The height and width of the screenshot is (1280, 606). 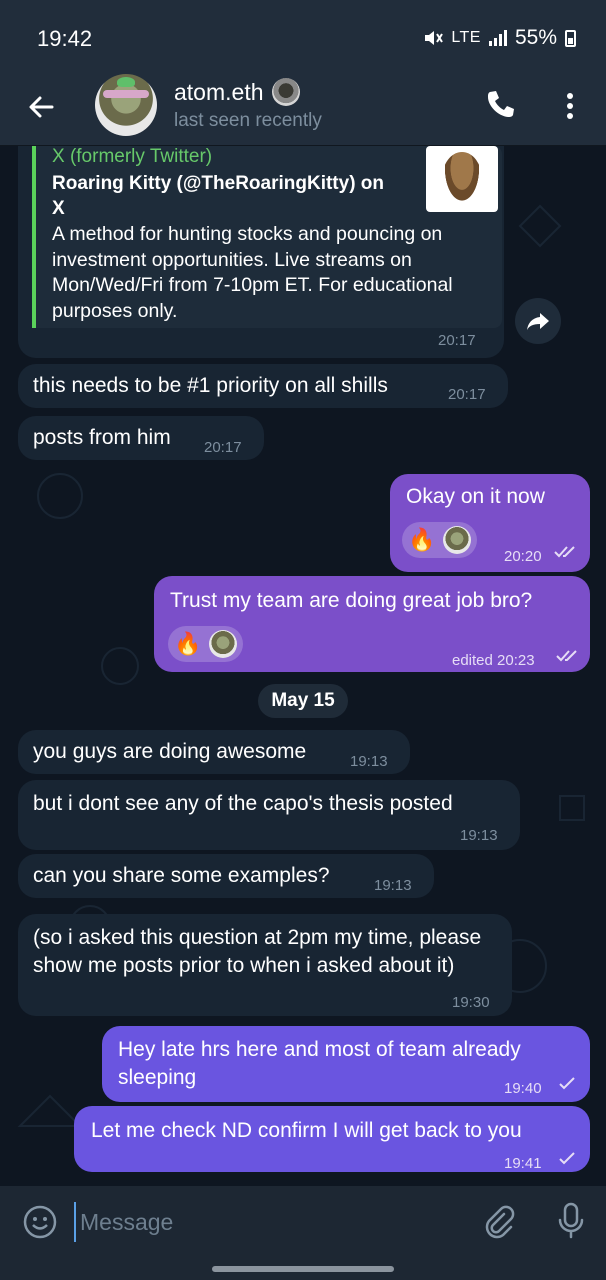 I want to click on message-time: 19:41, so click(x=523, y=1163).